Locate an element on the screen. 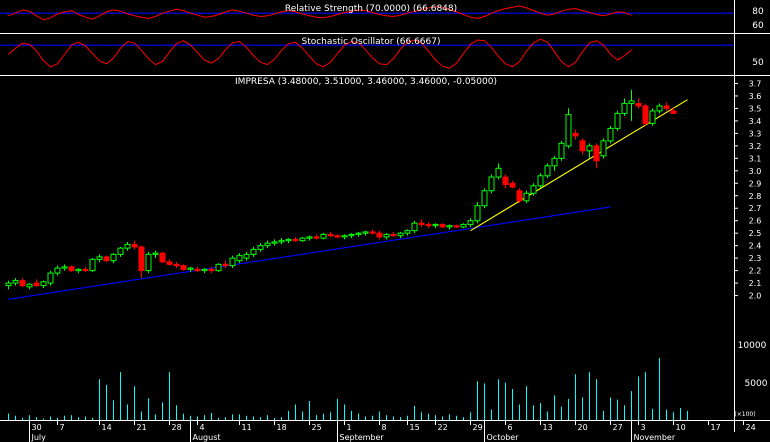  x-day-label: 3 is located at coordinates (643, 427).